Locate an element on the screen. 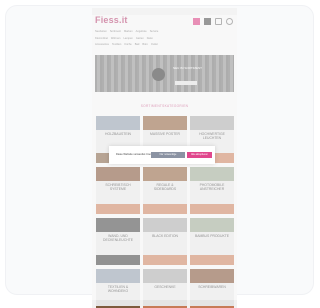 The height and width of the screenshot is (308, 320). accept-all-button: Alle akzeptieren is located at coordinates (199, 155).